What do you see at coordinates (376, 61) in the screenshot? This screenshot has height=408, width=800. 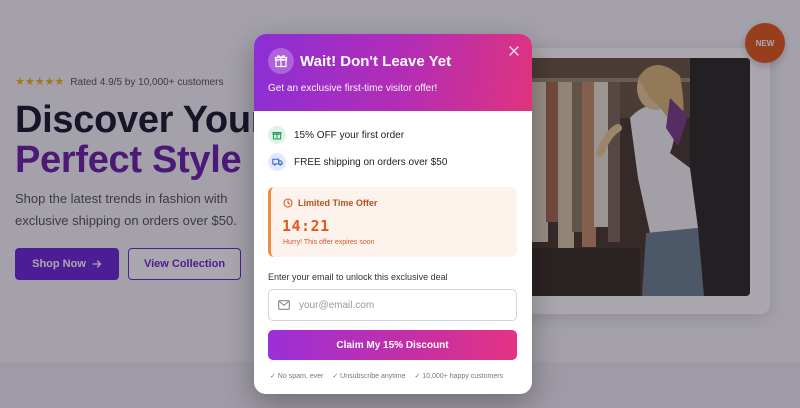 I see `modal-title: Wait! Don't Leave Yet` at bounding box center [376, 61].